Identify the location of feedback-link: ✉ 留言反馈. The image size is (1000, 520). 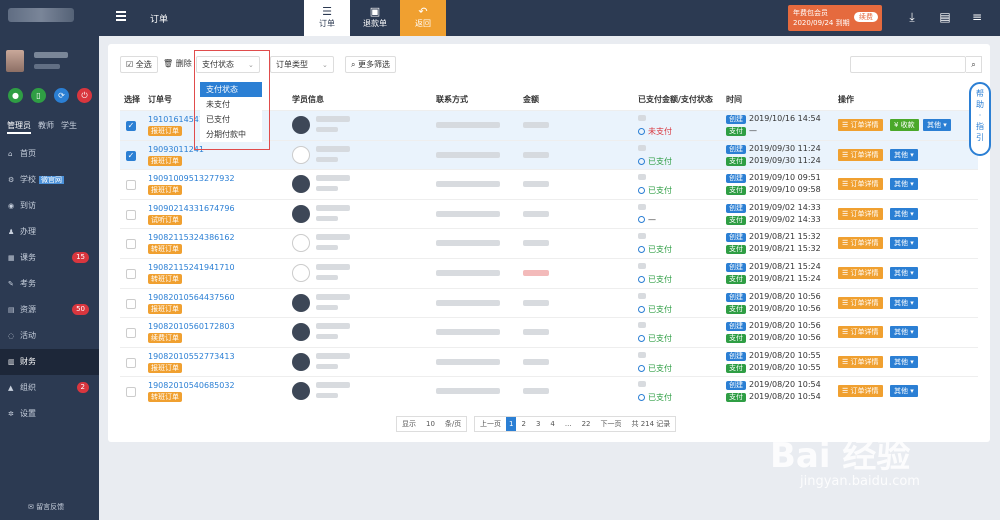
(46, 507).